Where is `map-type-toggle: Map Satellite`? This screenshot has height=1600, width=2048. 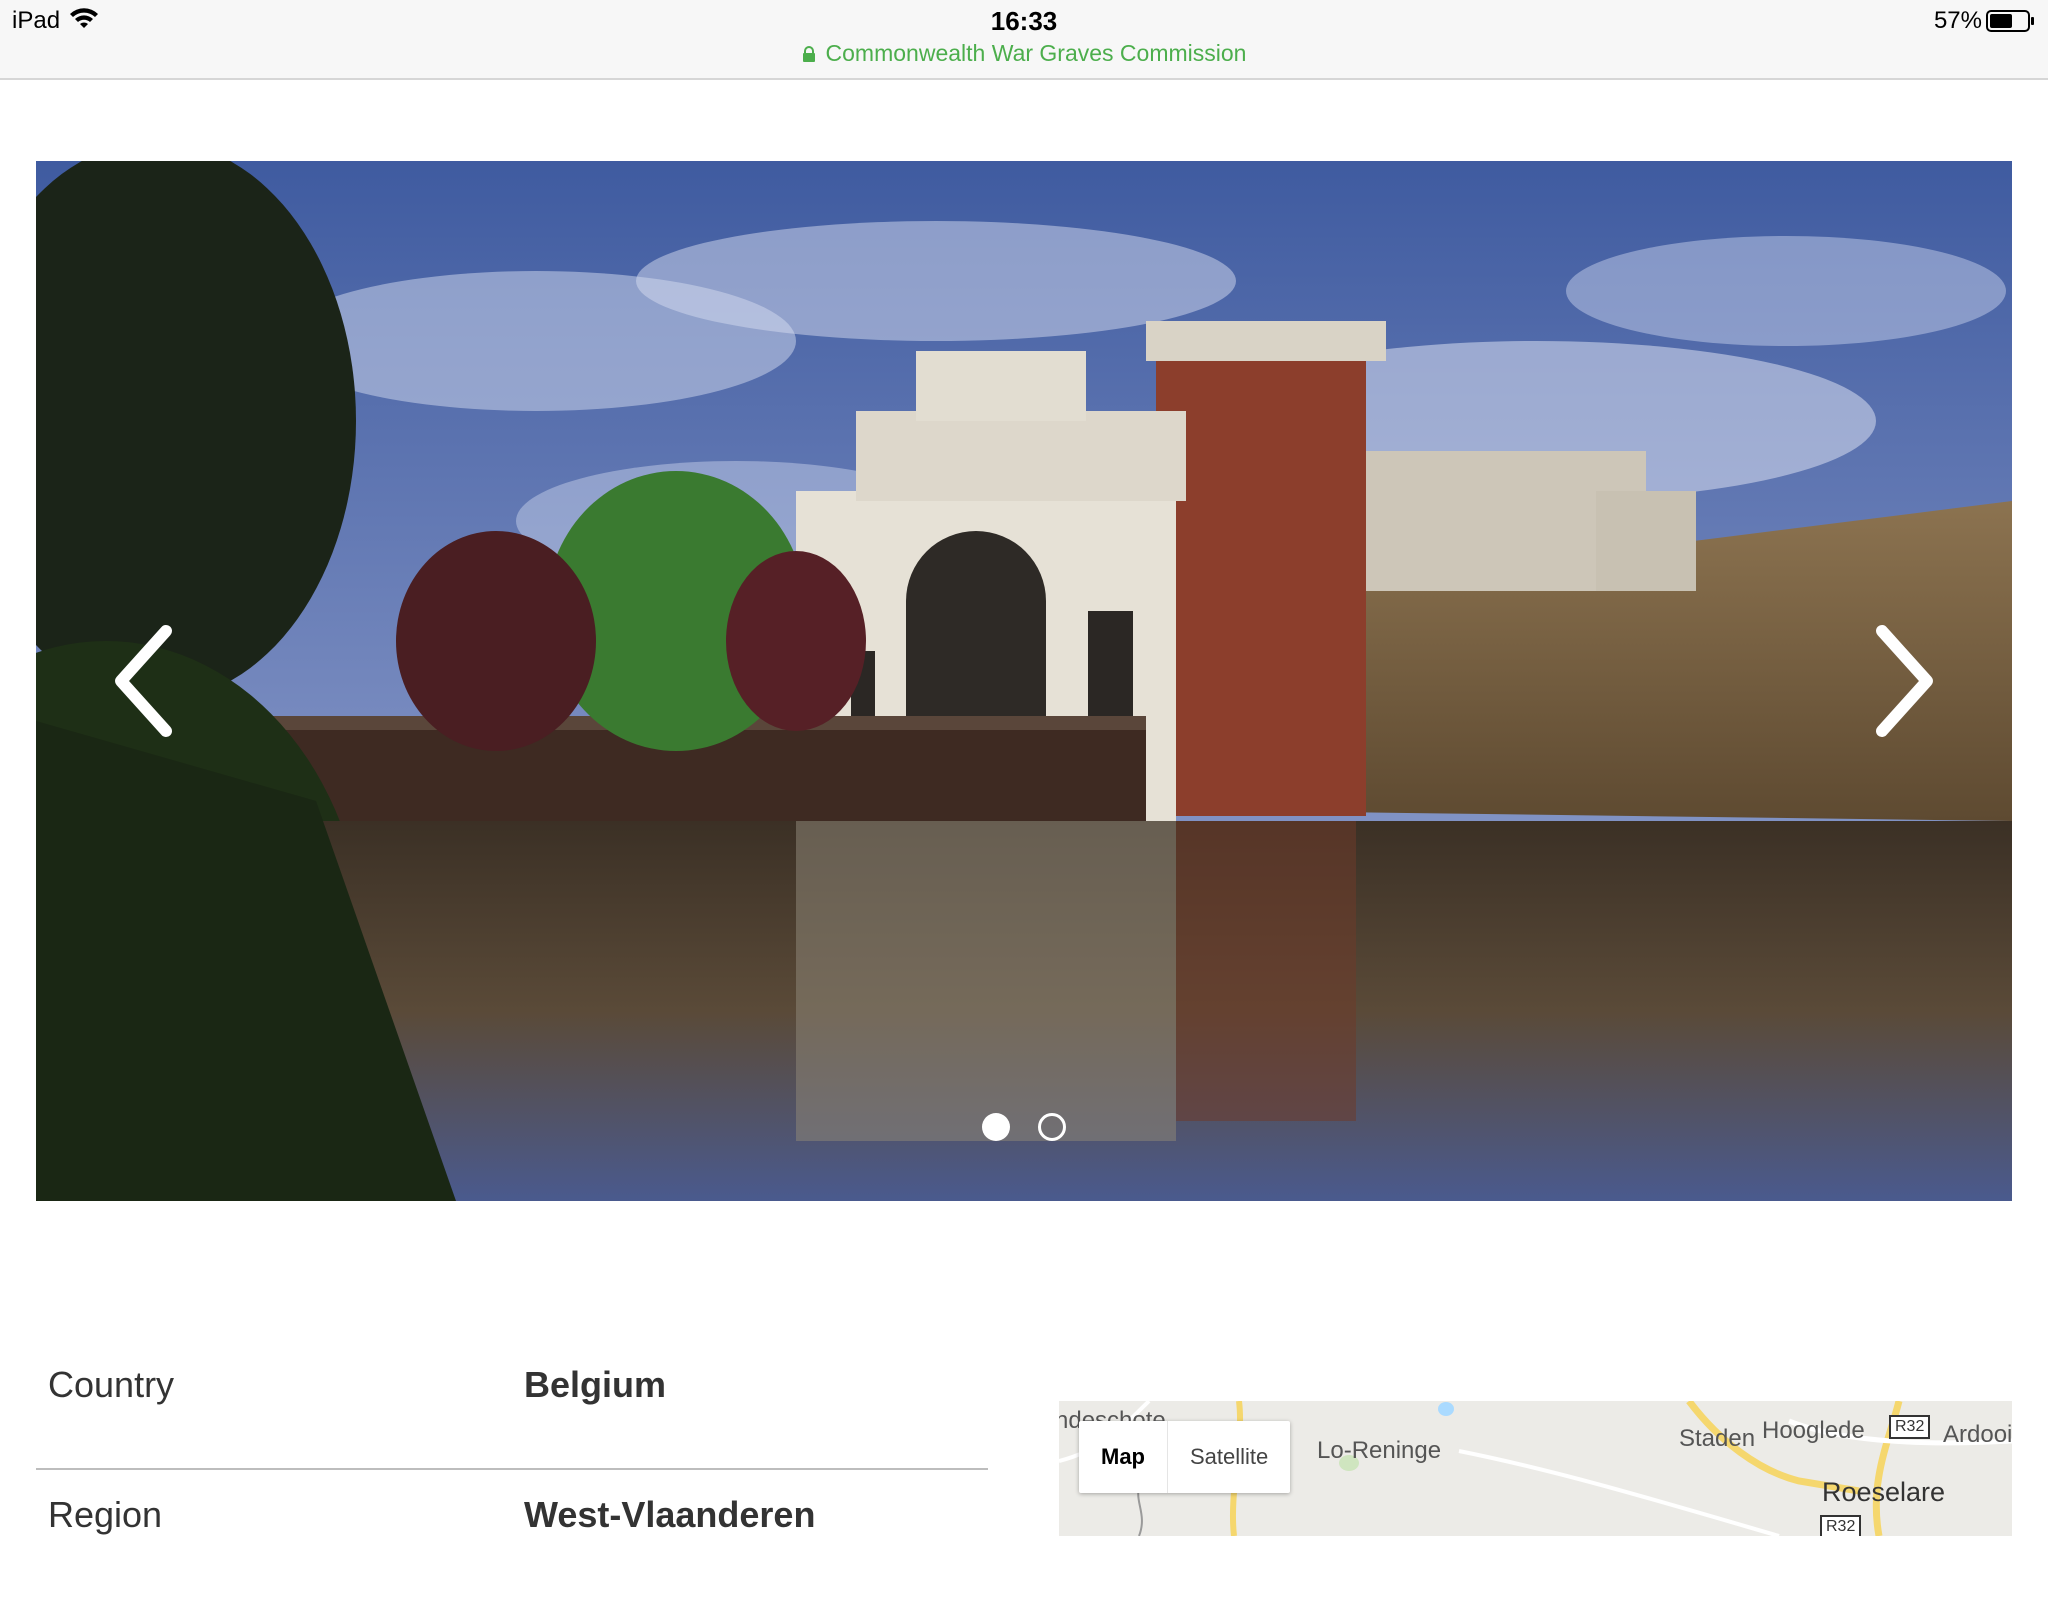 map-type-toggle: Map Satellite is located at coordinates (1185, 1457).